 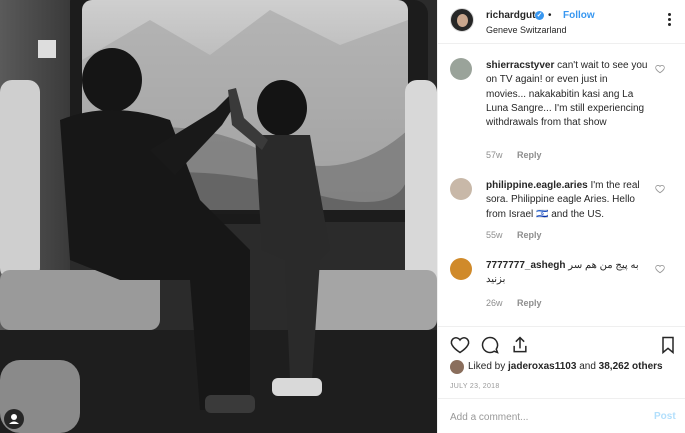 I want to click on bookmark-icon, so click(x=668, y=345).